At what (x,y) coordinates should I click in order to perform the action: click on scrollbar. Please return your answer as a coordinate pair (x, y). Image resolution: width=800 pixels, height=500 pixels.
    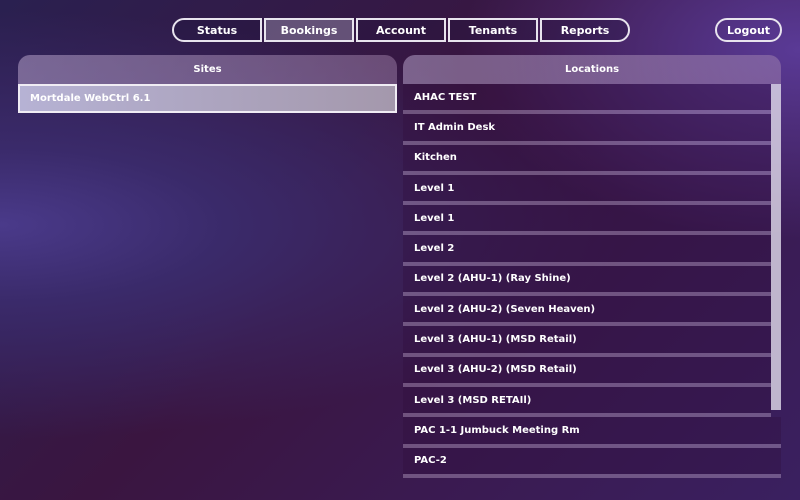
    Looking at the image, I should click on (776, 247).